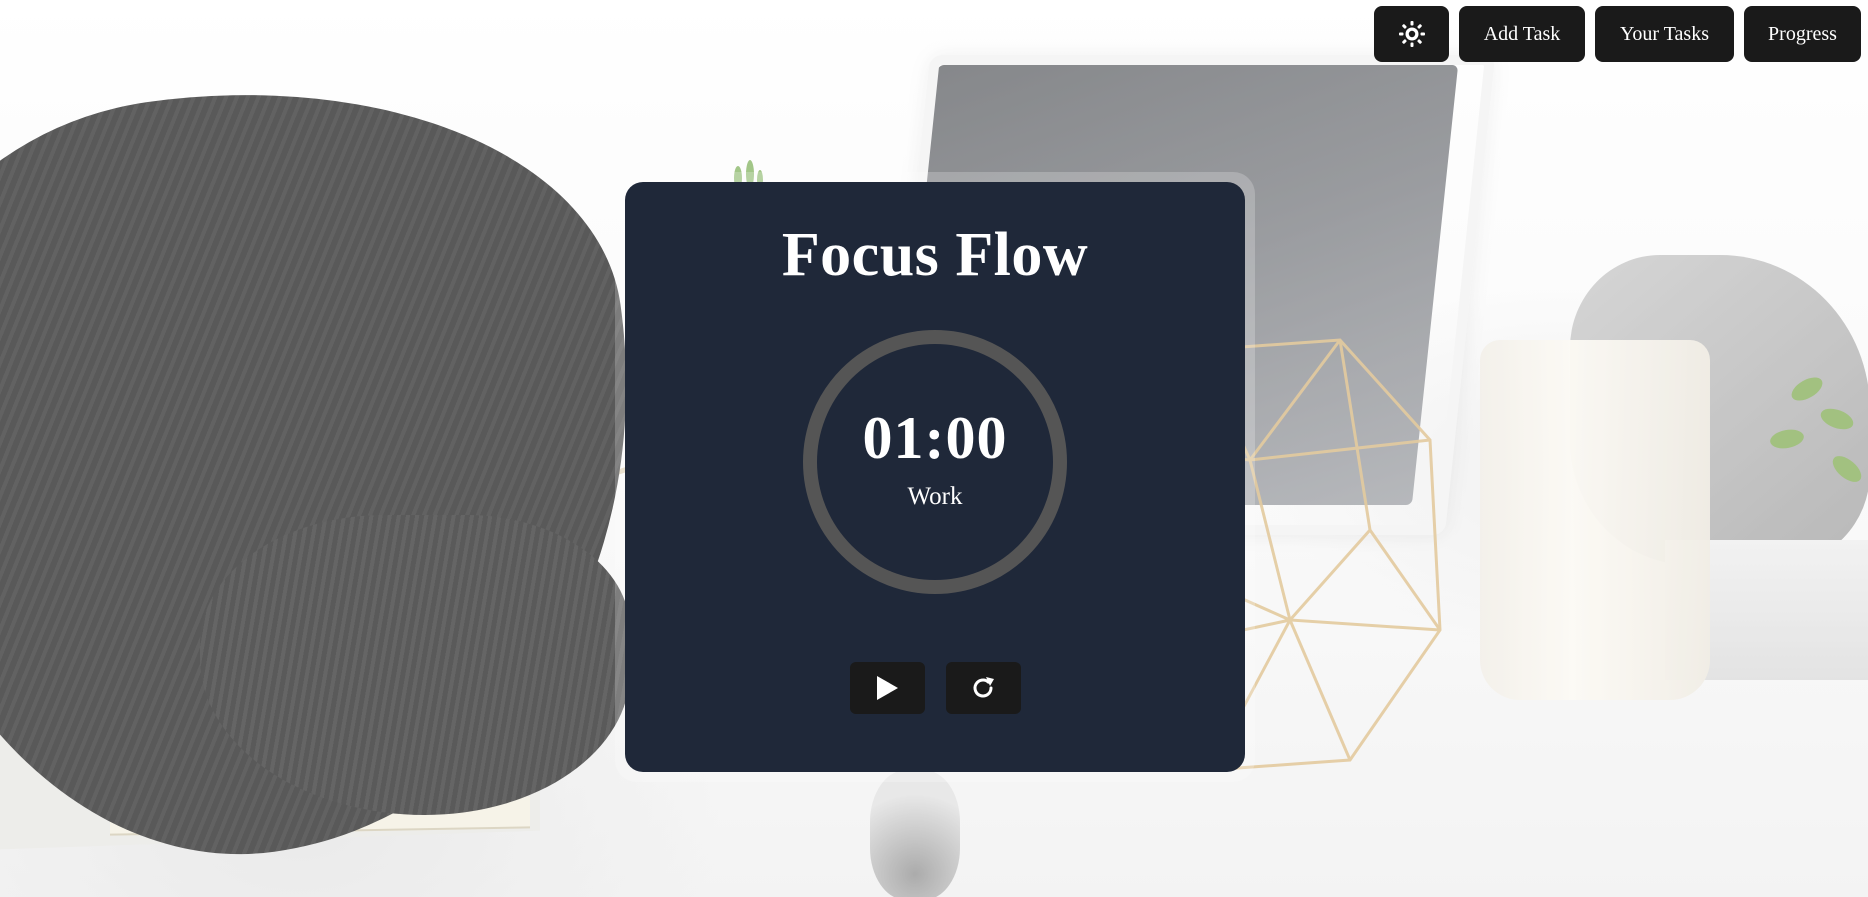 Image resolution: width=1868 pixels, height=897 pixels. I want to click on reset-button, so click(983, 688).